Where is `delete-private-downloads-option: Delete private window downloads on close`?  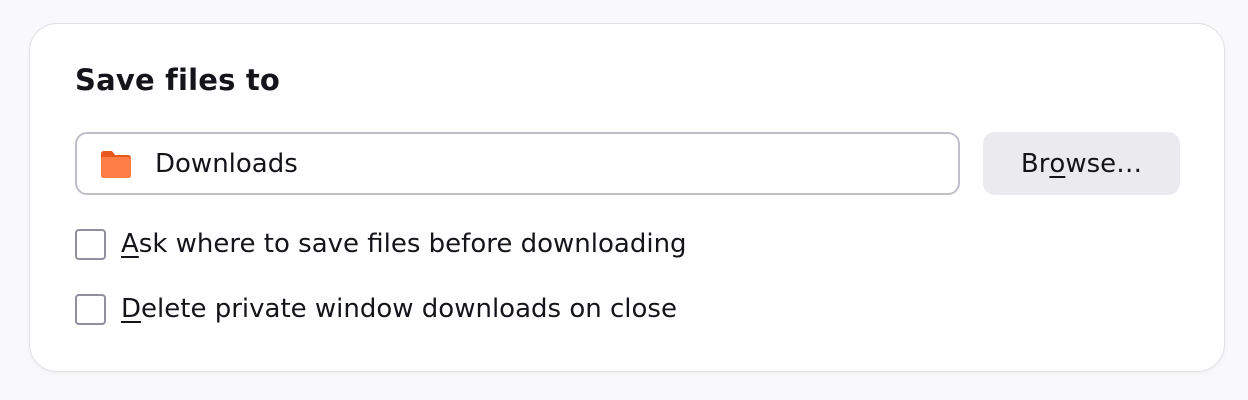
delete-private-downloads-option: Delete private window downloads on close is located at coordinates (376, 309).